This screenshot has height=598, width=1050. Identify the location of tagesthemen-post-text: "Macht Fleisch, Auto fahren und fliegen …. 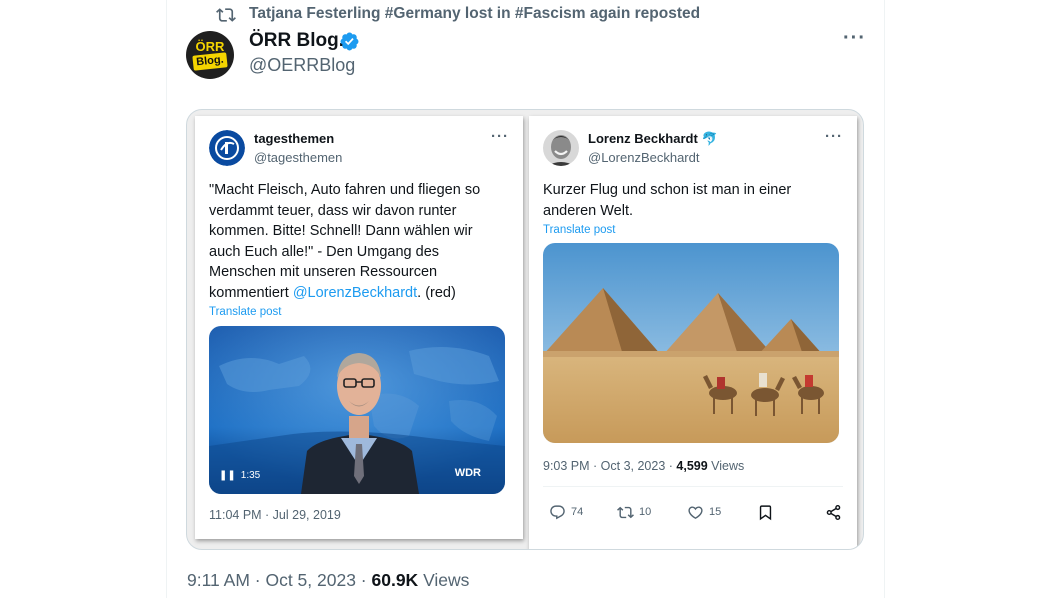
(359, 241).